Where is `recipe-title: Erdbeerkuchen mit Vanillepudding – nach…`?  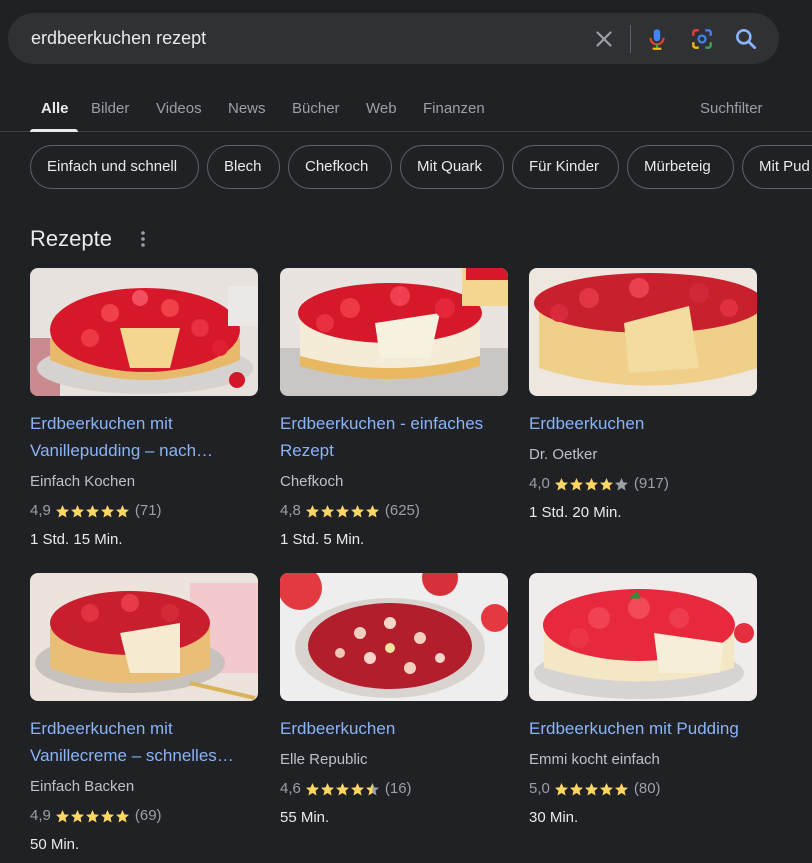 recipe-title: Erdbeerkuchen mit Vanillepudding – nach… is located at coordinates (144, 437).